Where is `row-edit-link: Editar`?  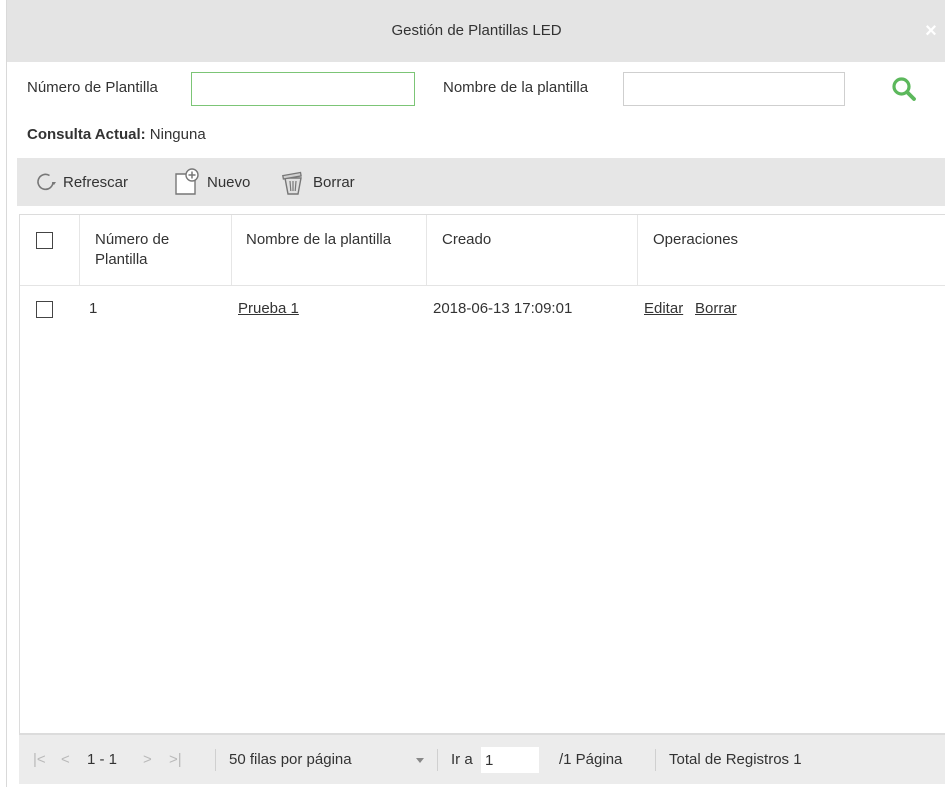
row-edit-link: Editar is located at coordinates (663, 309).